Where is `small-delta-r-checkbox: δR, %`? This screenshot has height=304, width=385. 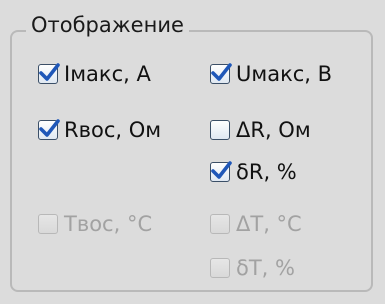 small-delta-r-checkbox: δR, % is located at coordinates (253, 172).